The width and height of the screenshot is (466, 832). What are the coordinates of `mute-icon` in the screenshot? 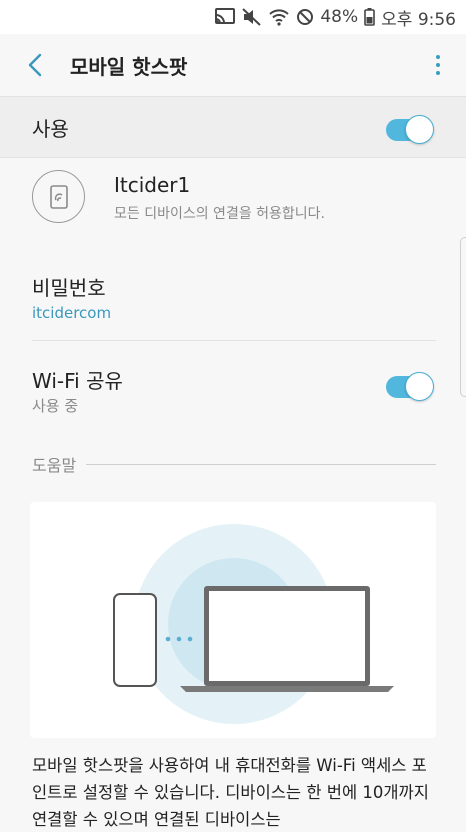 It's located at (252, 17).